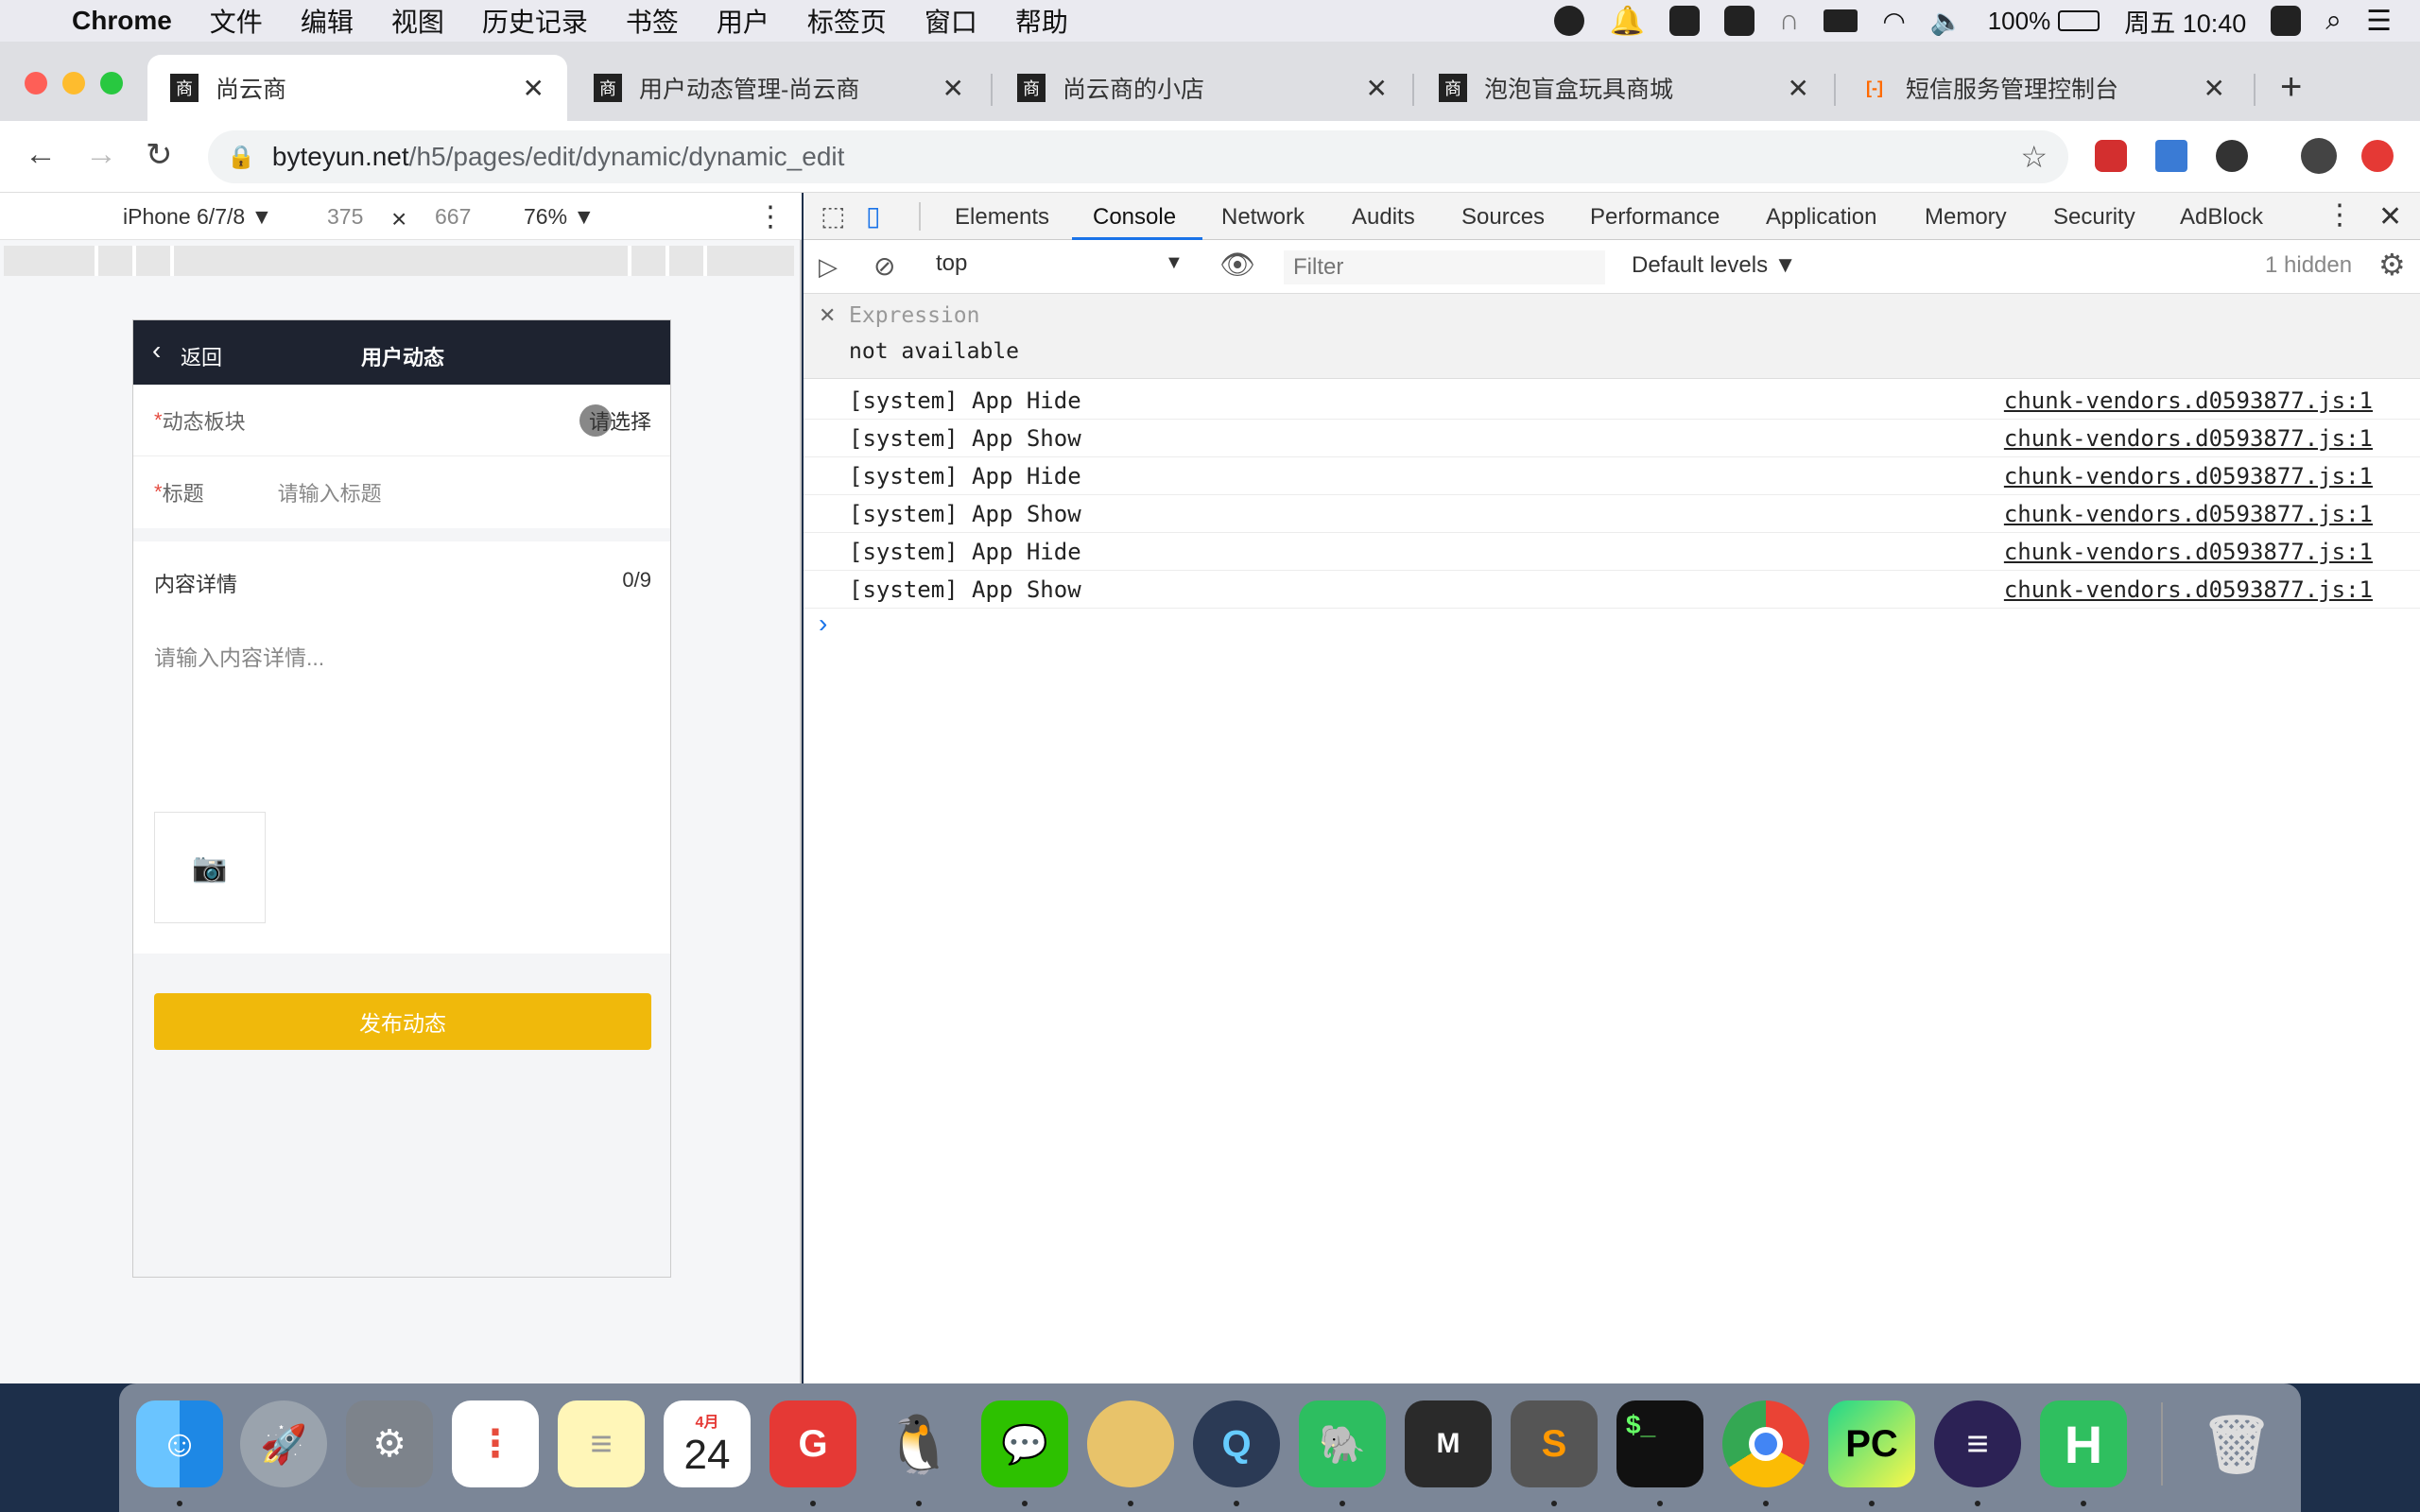 The width and height of the screenshot is (2420, 1512). Describe the element at coordinates (914, 315) in the screenshot. I see `expression-input: Expression` at that location.